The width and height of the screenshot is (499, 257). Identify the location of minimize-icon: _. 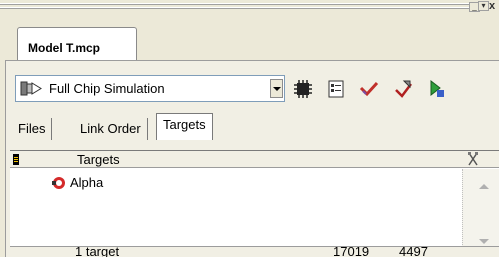
(474, 6).